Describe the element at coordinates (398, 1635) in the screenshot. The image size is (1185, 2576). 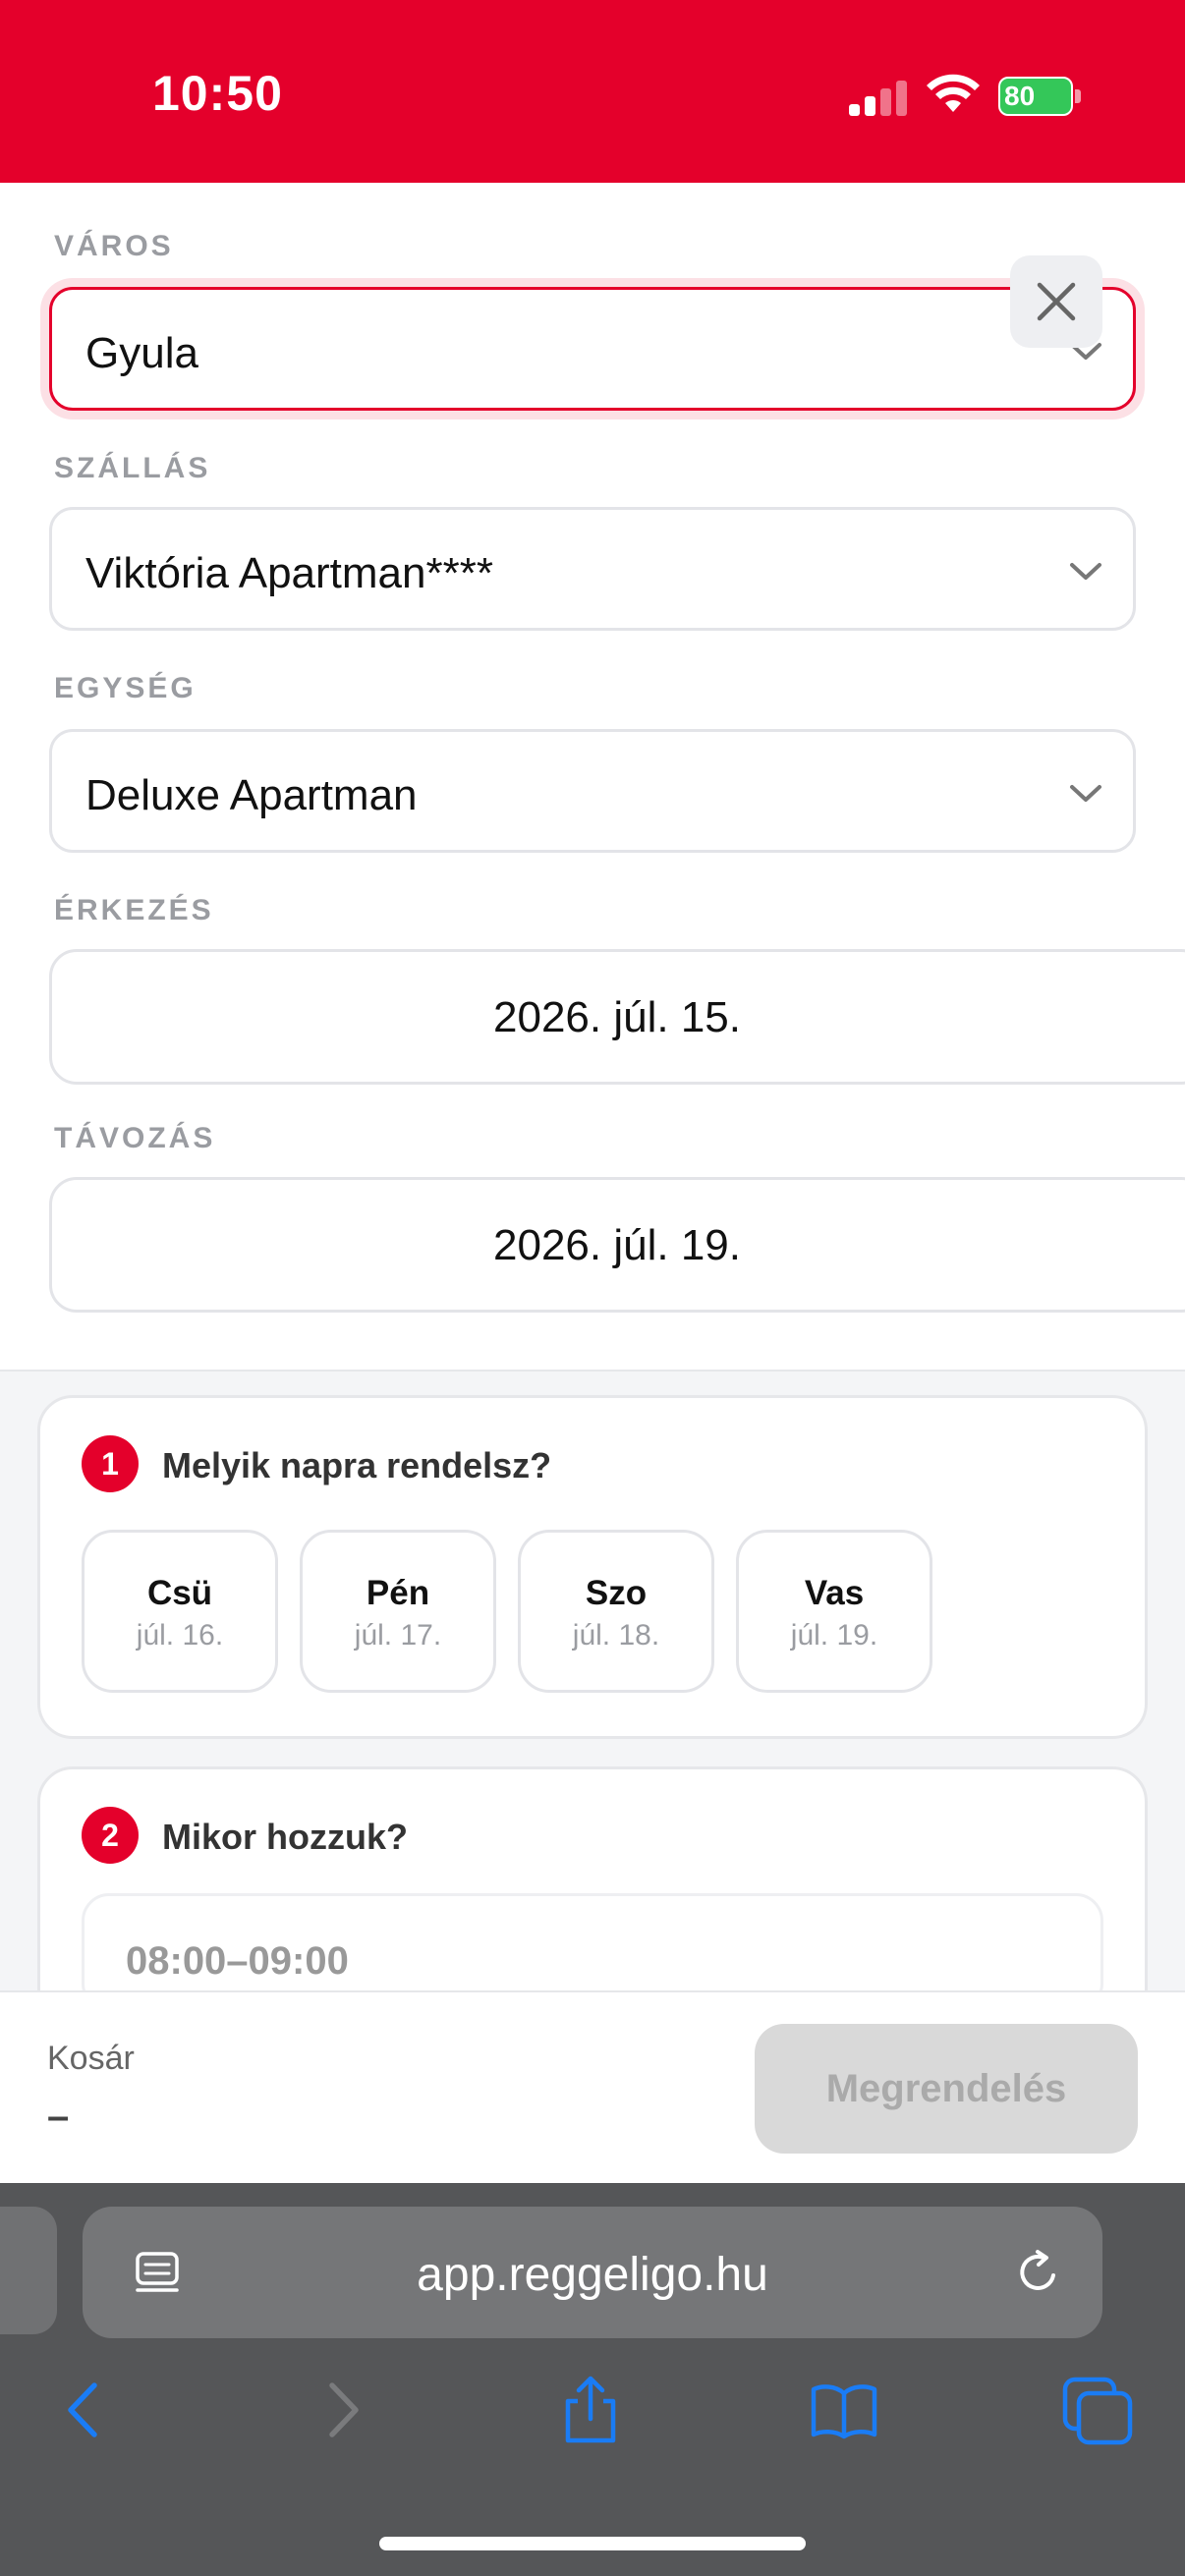
I see `day-date: júl. 17.` at that location.